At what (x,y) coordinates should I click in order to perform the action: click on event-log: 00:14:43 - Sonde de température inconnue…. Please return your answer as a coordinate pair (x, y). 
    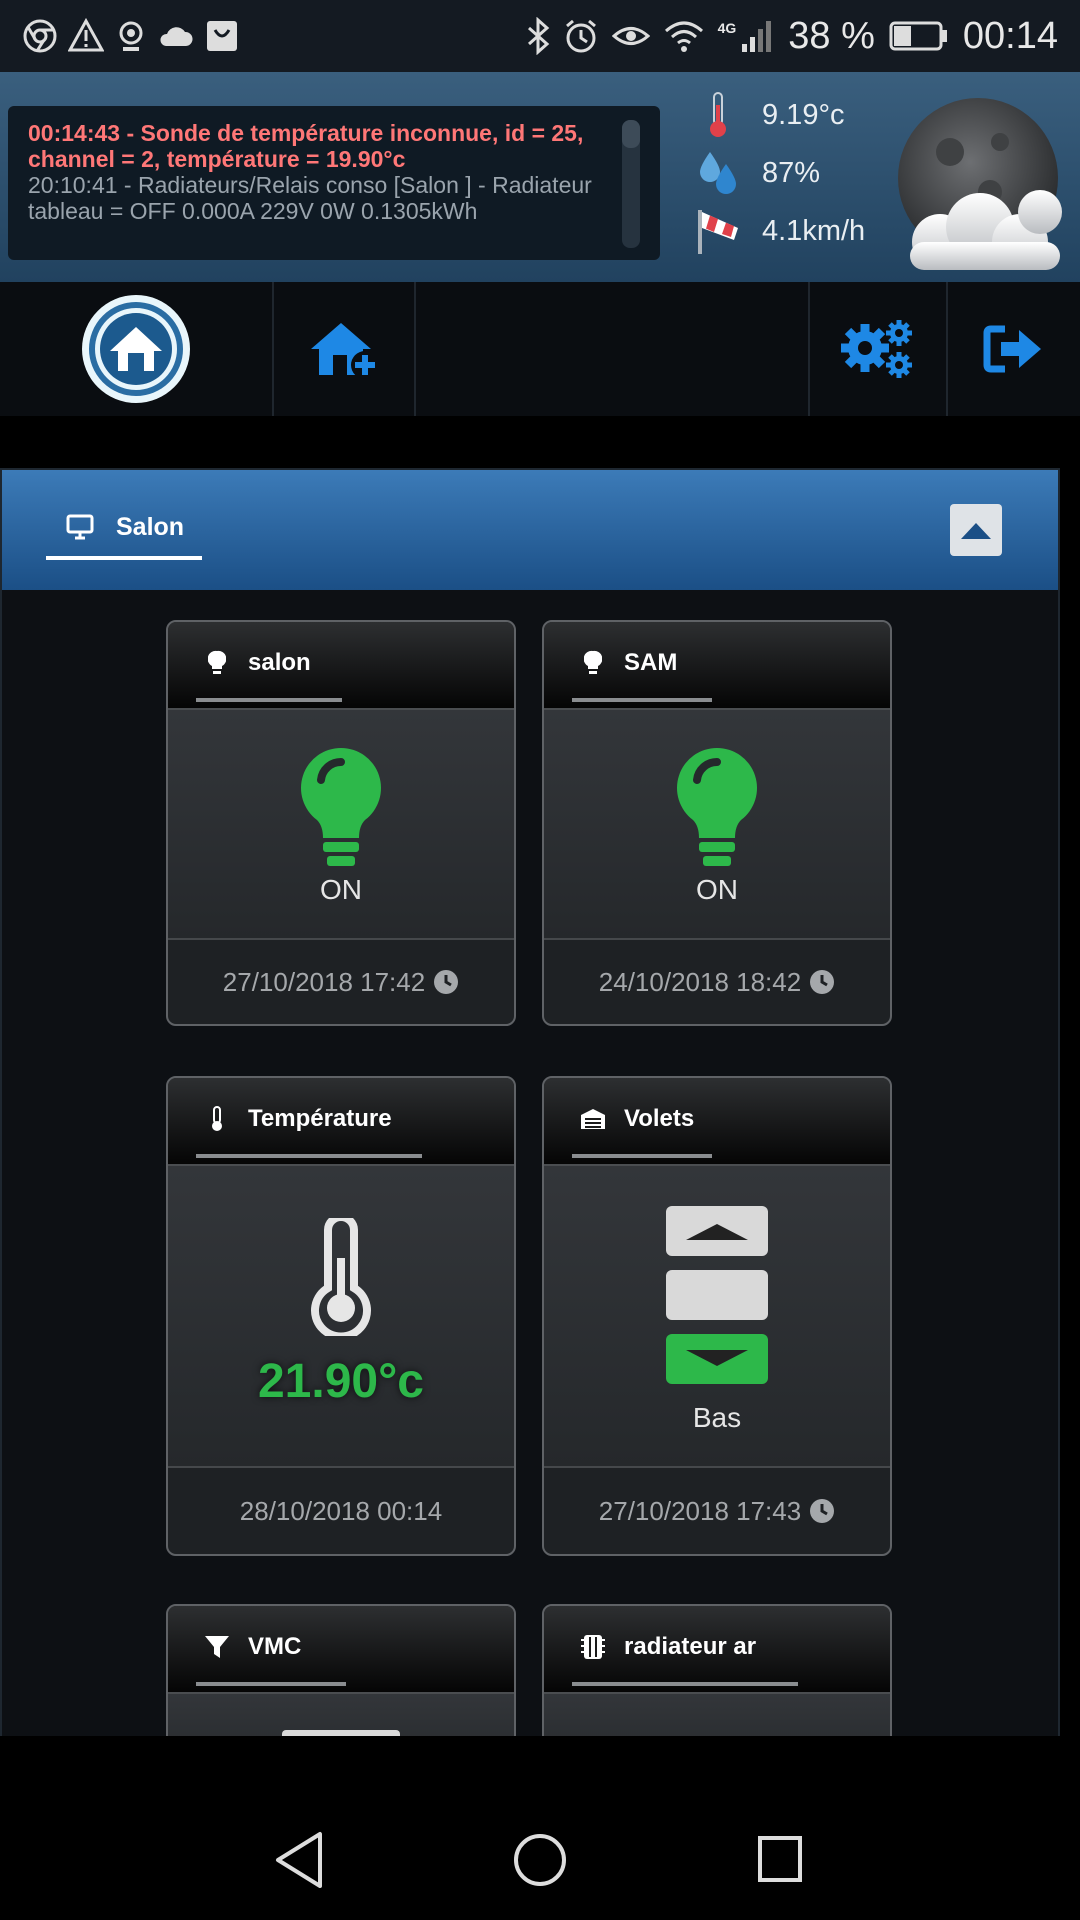
    Looking at the image, I should click on (334, 183).